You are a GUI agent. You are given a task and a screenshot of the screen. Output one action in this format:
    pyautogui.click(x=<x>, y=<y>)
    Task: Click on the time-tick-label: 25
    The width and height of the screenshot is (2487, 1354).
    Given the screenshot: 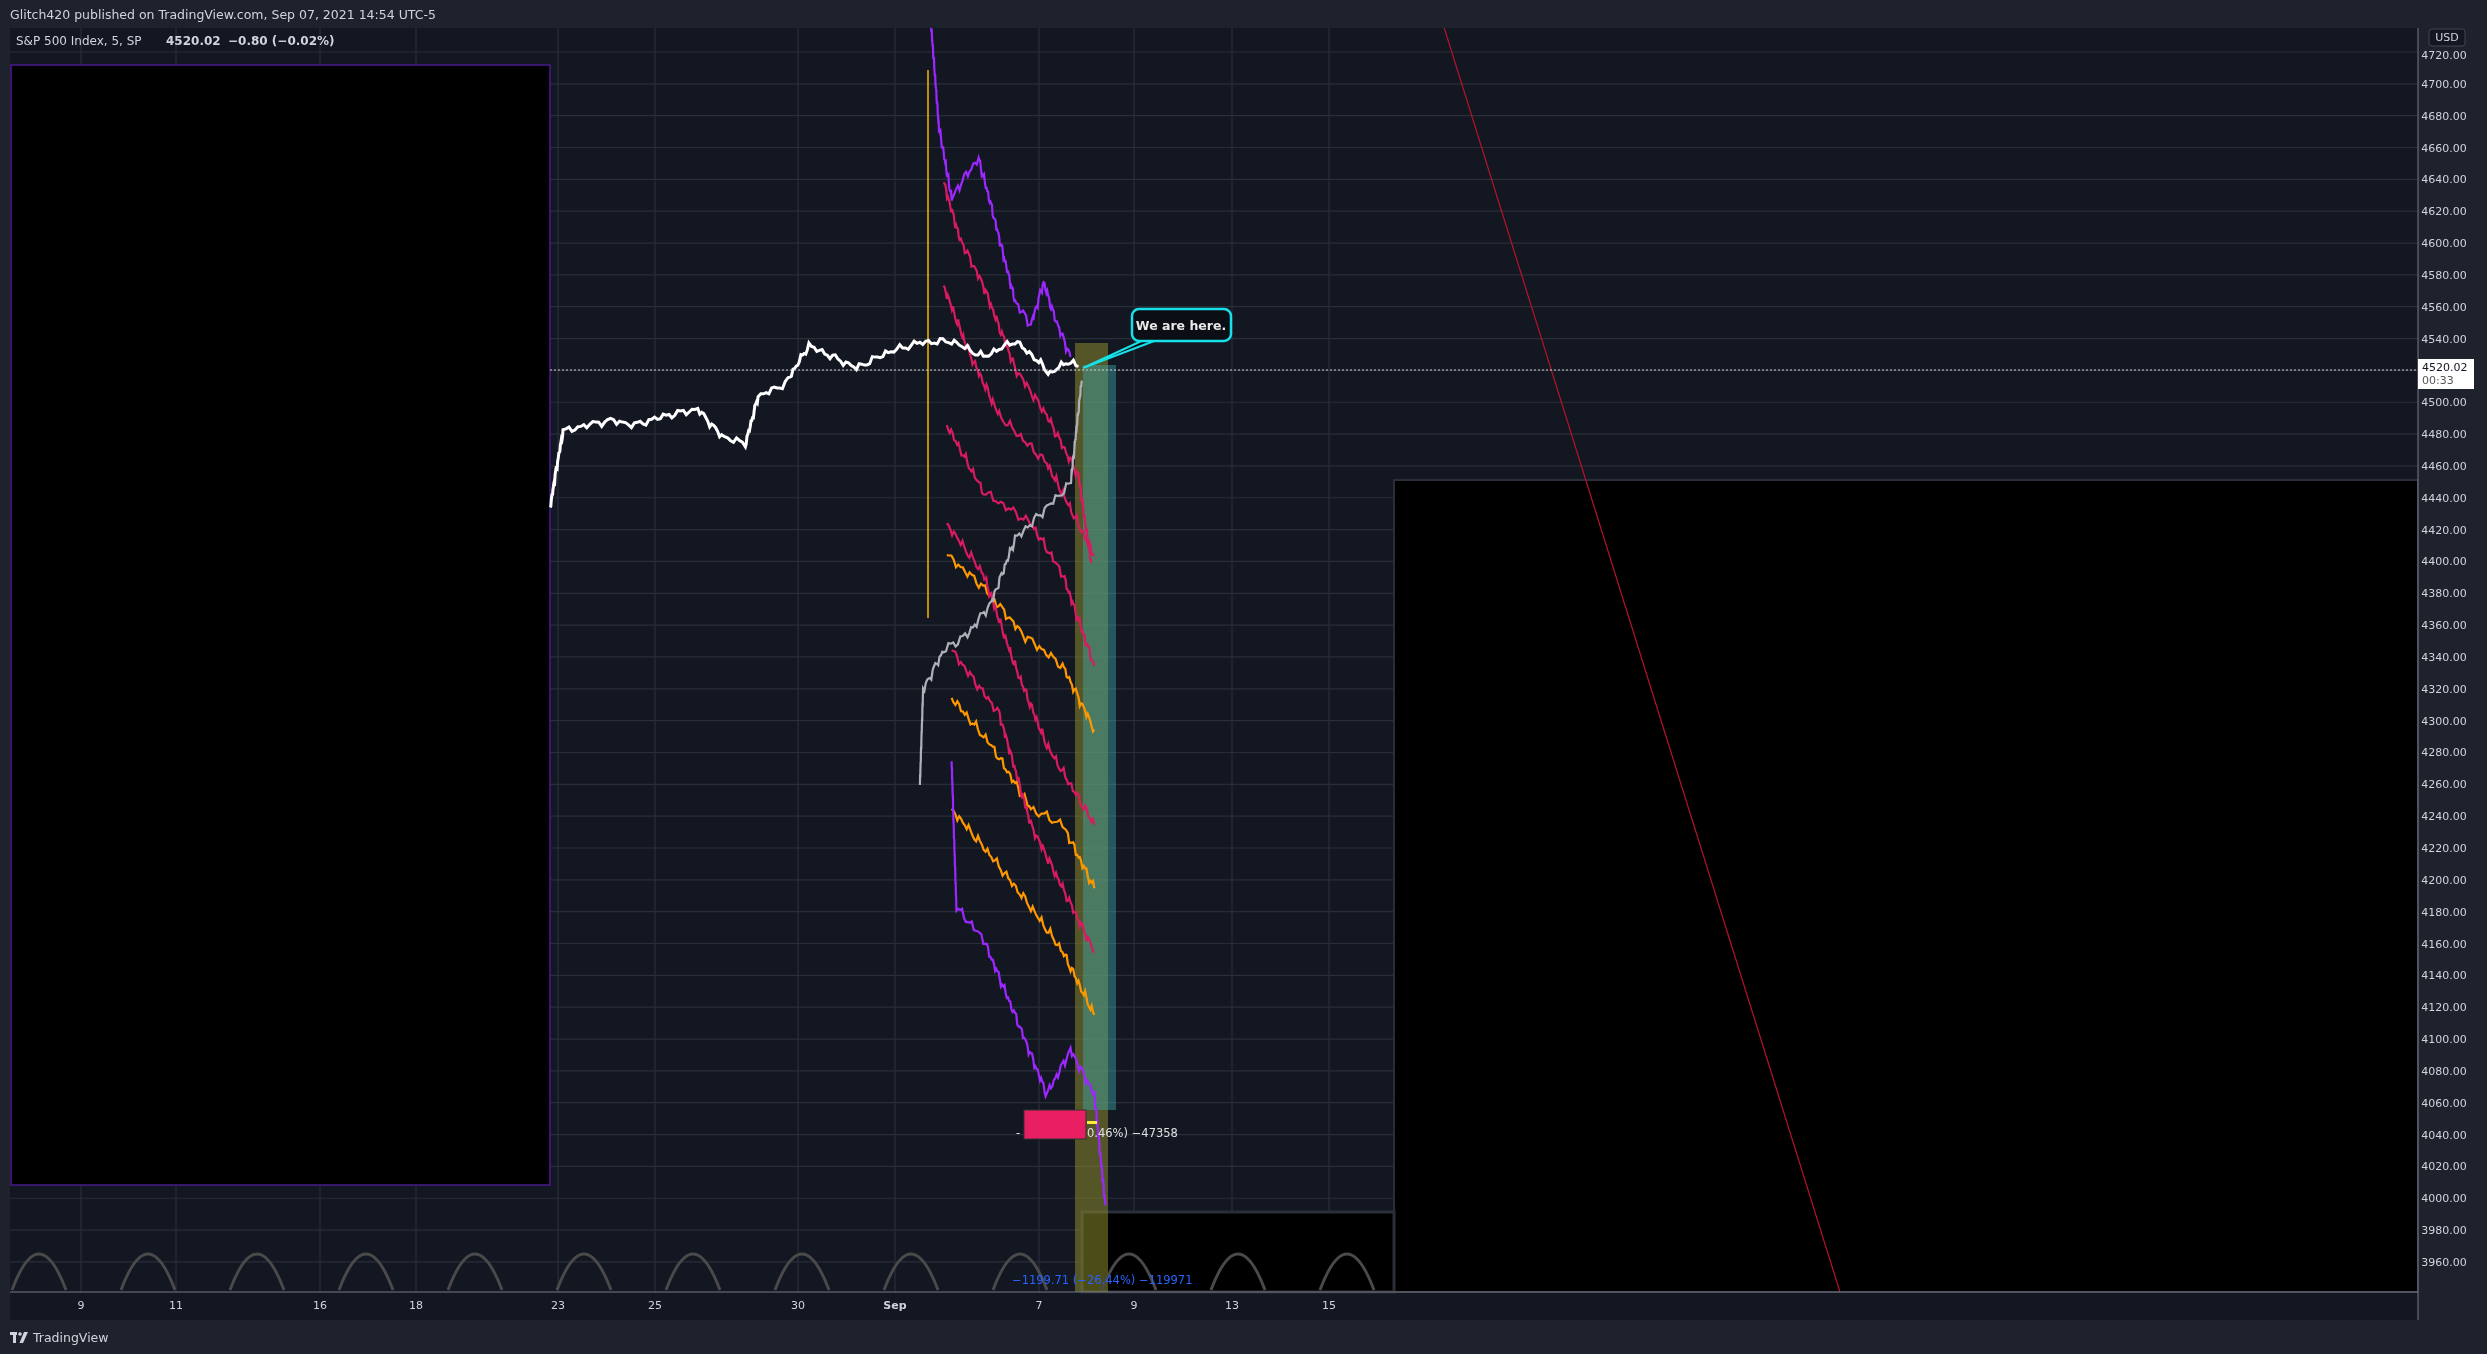 What is the action you would take?
    pyautogui.click(x=655, y=1305)
    